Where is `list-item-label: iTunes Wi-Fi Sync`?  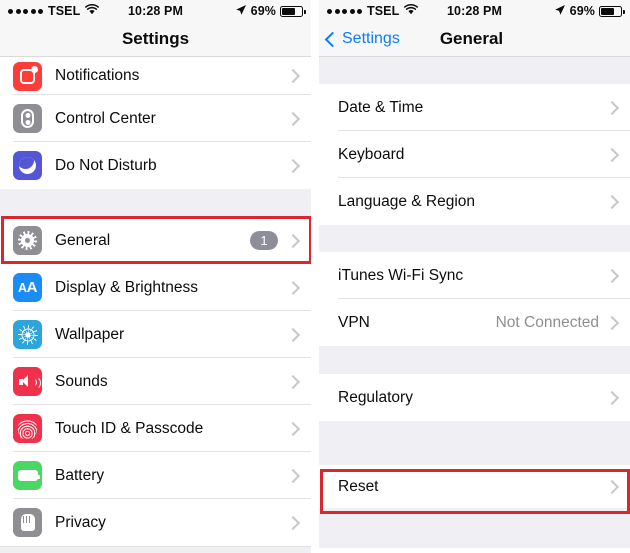 list-item-label: iTunes Wi-Fi Sync is located at coordinates (401, 275).